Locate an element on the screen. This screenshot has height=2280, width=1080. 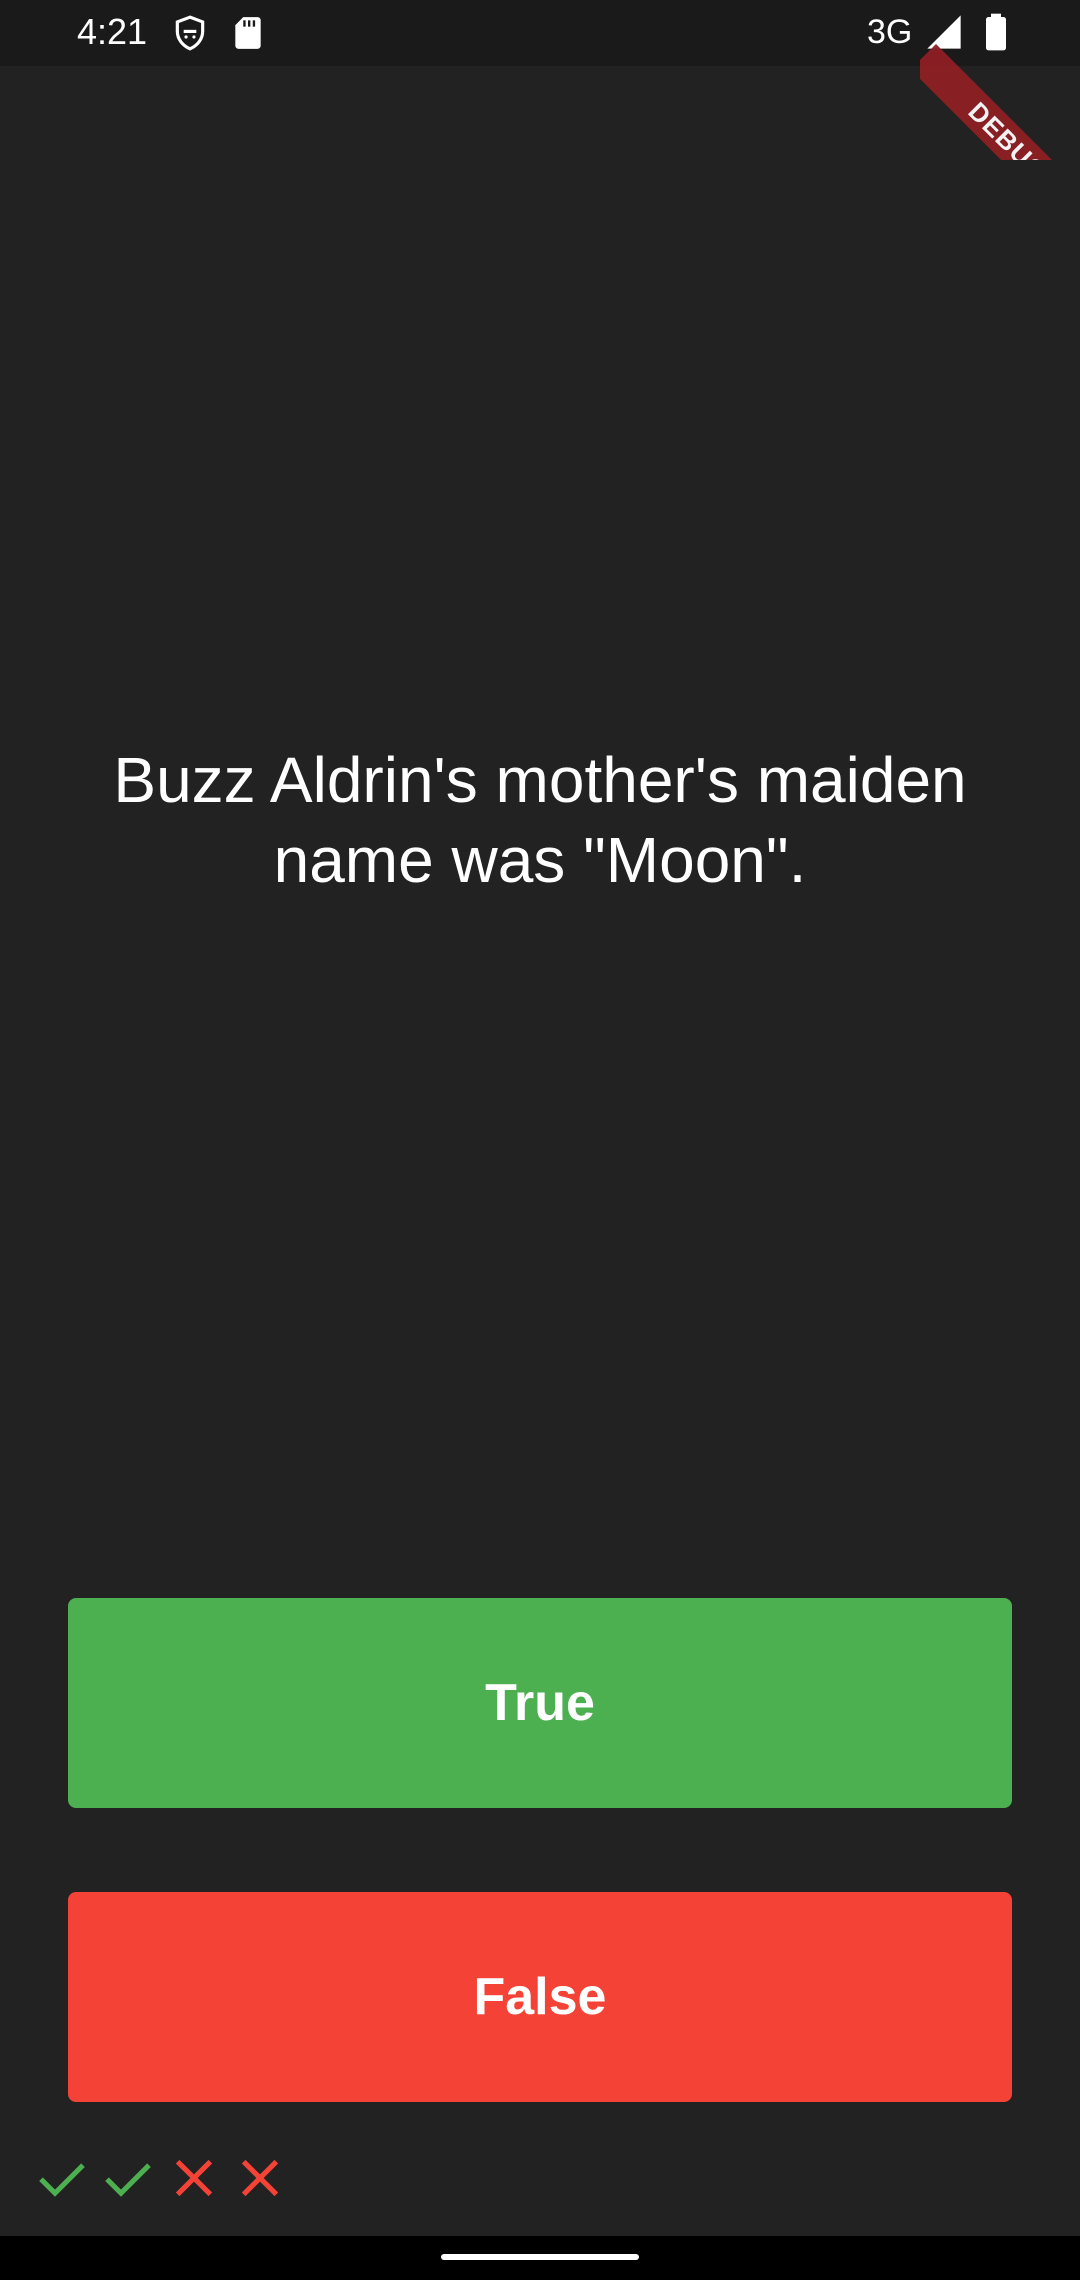
false-button: False is located at coordinates (540, 1997).